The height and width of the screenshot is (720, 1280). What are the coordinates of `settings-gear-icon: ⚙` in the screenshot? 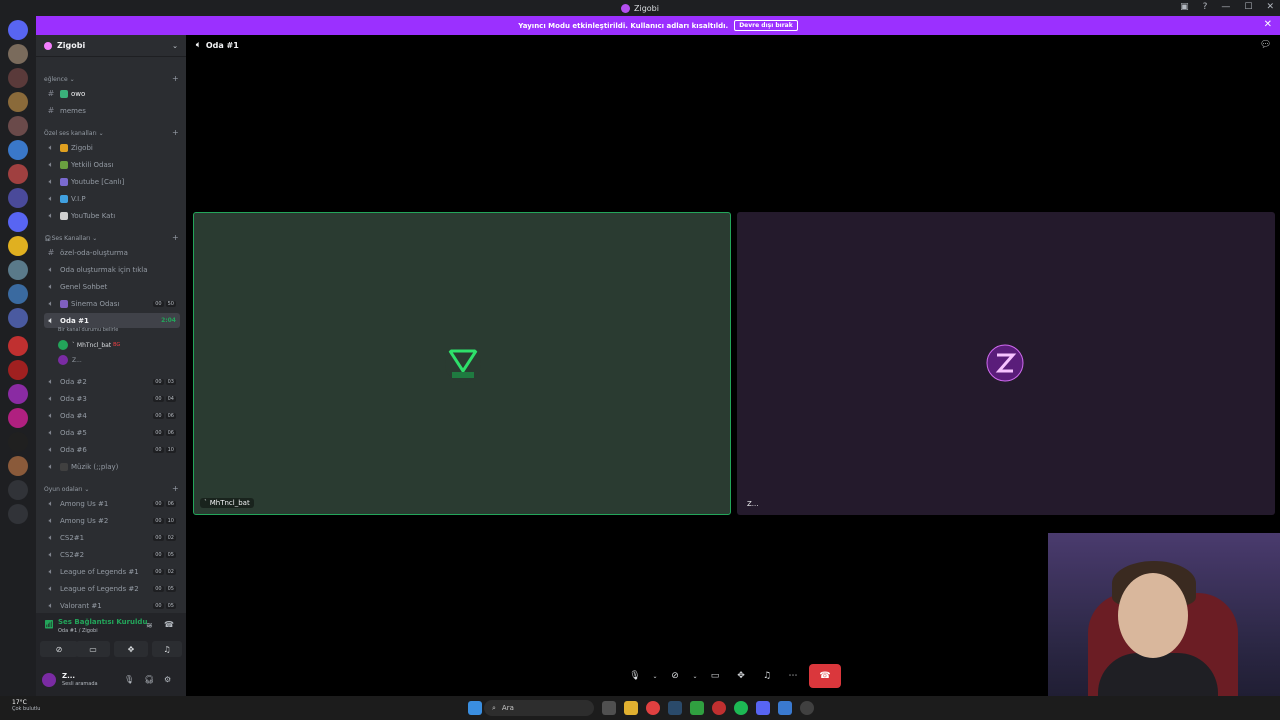 It's located at (167, 679).